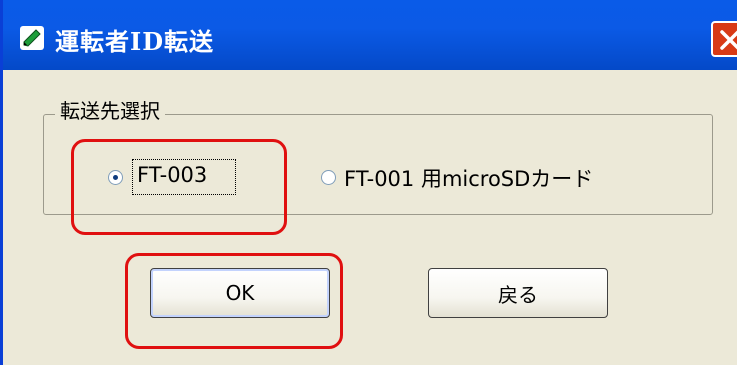 The width and height of the screenshot is (737, 365). What do you see at coordinates (172, 175) in the screenshot?
I see `radio-ft003-label: FT-003` at bounding box center [172, 175].